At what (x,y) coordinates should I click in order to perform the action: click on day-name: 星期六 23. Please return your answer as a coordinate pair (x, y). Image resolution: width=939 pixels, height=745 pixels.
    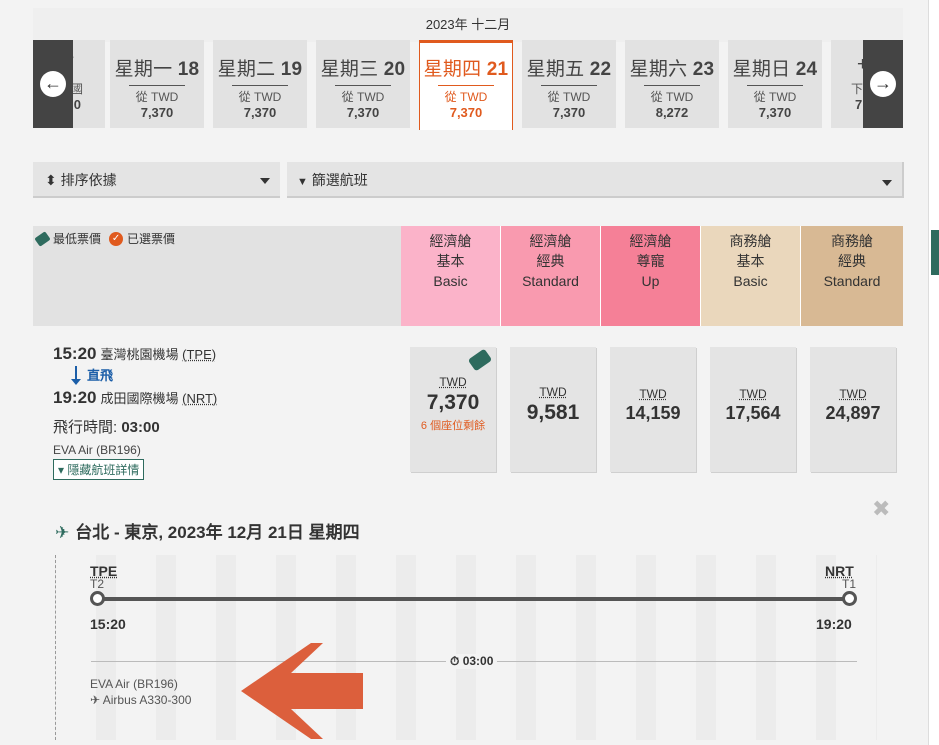
    Looking at the image, I should click on (672, 69).